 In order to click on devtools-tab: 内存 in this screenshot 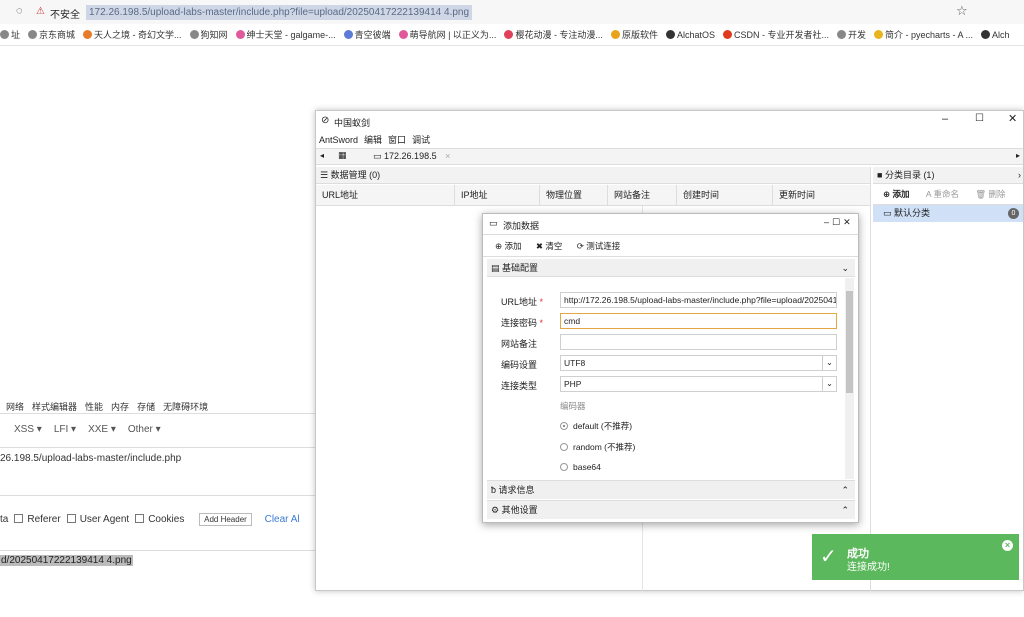, I will do `click(120, 407)`.